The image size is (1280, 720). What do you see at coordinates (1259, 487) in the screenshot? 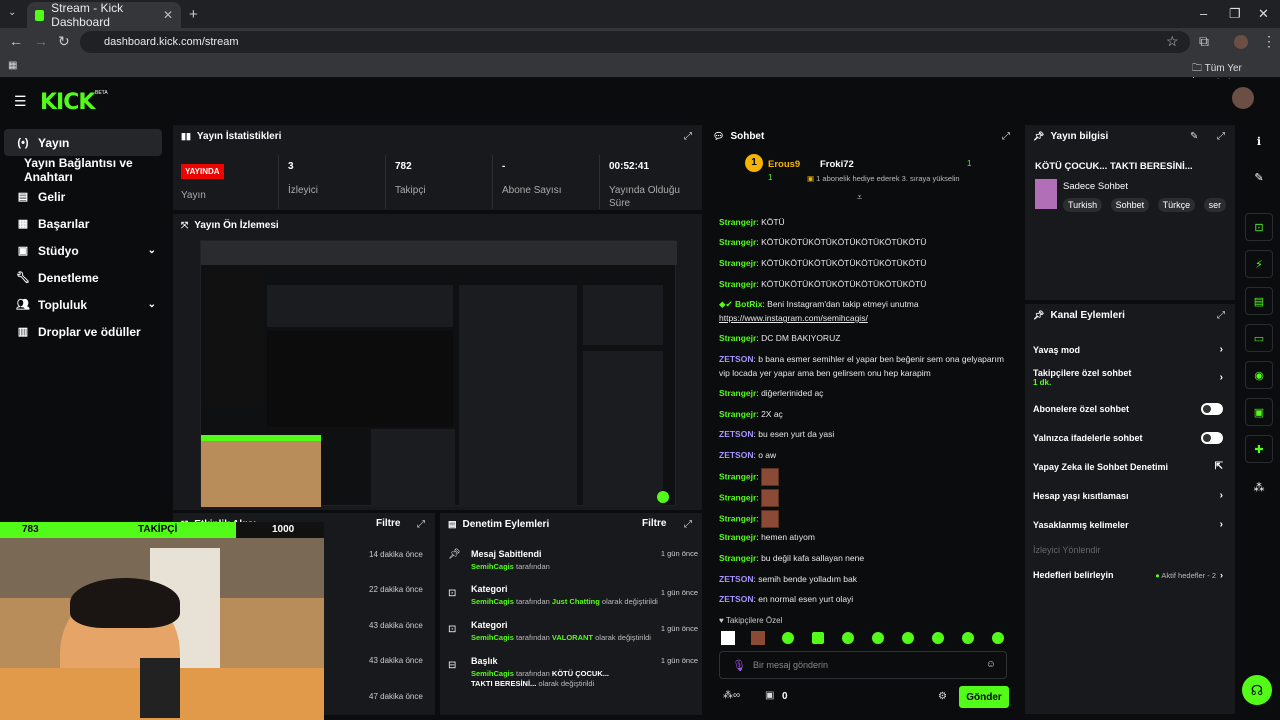
I see `community-icon: ⁂` at bounding box center [1259, 487].